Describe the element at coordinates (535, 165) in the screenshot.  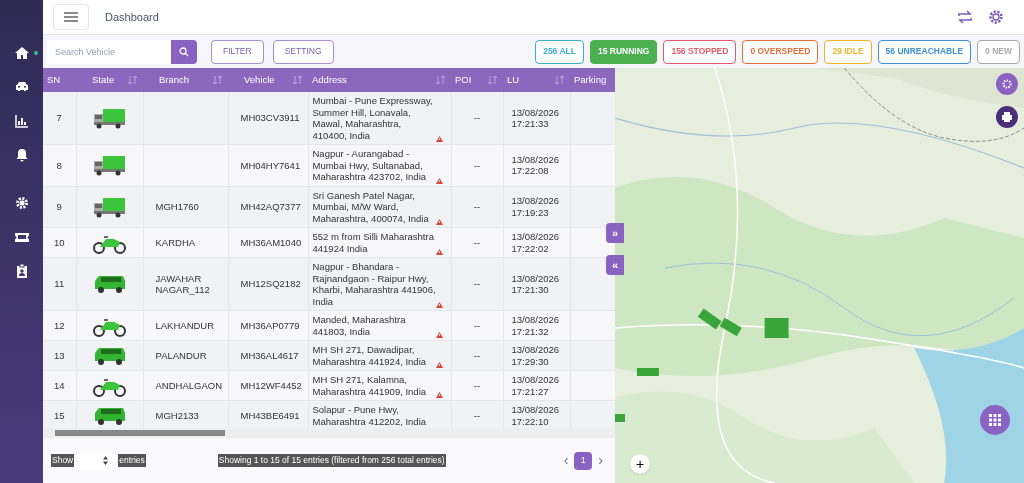
I see `table-cell: 13/08/2026 17:22:08` at that location.